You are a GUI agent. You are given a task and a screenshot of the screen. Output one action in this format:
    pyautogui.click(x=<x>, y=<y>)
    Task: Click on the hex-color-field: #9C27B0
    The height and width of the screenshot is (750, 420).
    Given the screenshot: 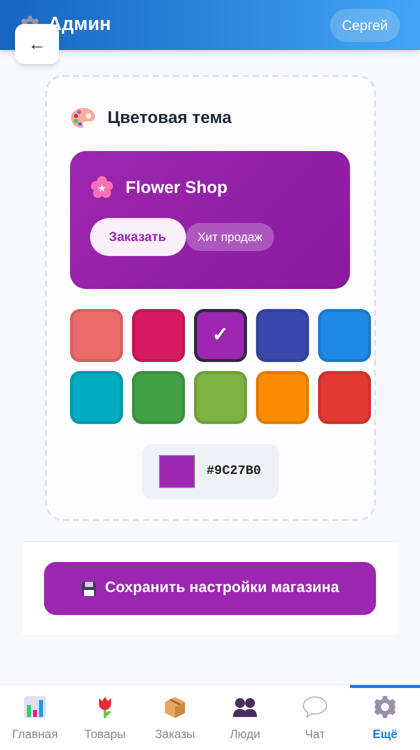 What is the action you would take?
    pyautogui.click(x=210, y=471)
    